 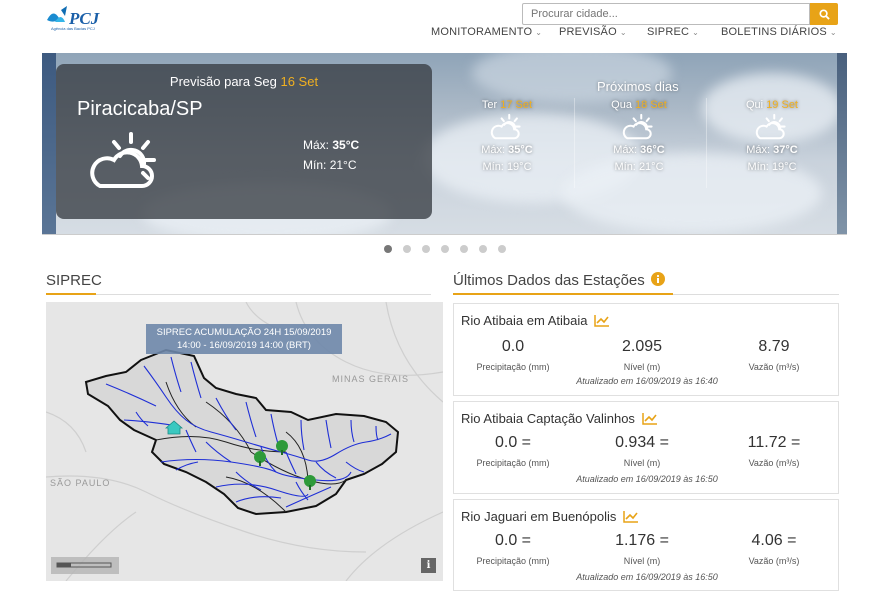 I want to click on nav-label: PREVISÃO, so click(x=588, y=32).